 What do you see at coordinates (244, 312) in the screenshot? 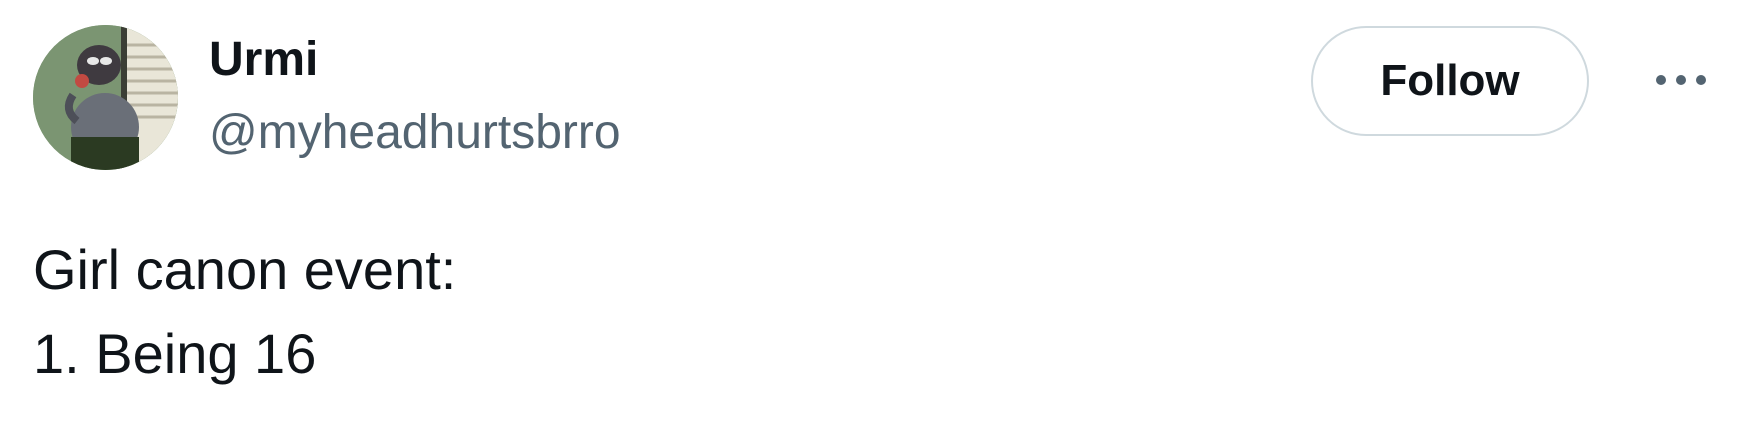
I see `tweet-text: Girl canon event: 1. Being 16` at bounding box center [244, 312].